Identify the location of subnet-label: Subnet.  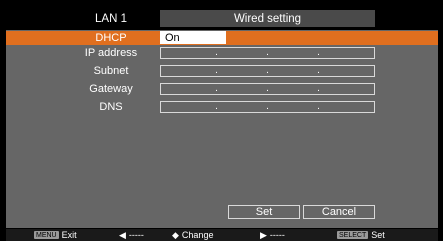
(111, 71).